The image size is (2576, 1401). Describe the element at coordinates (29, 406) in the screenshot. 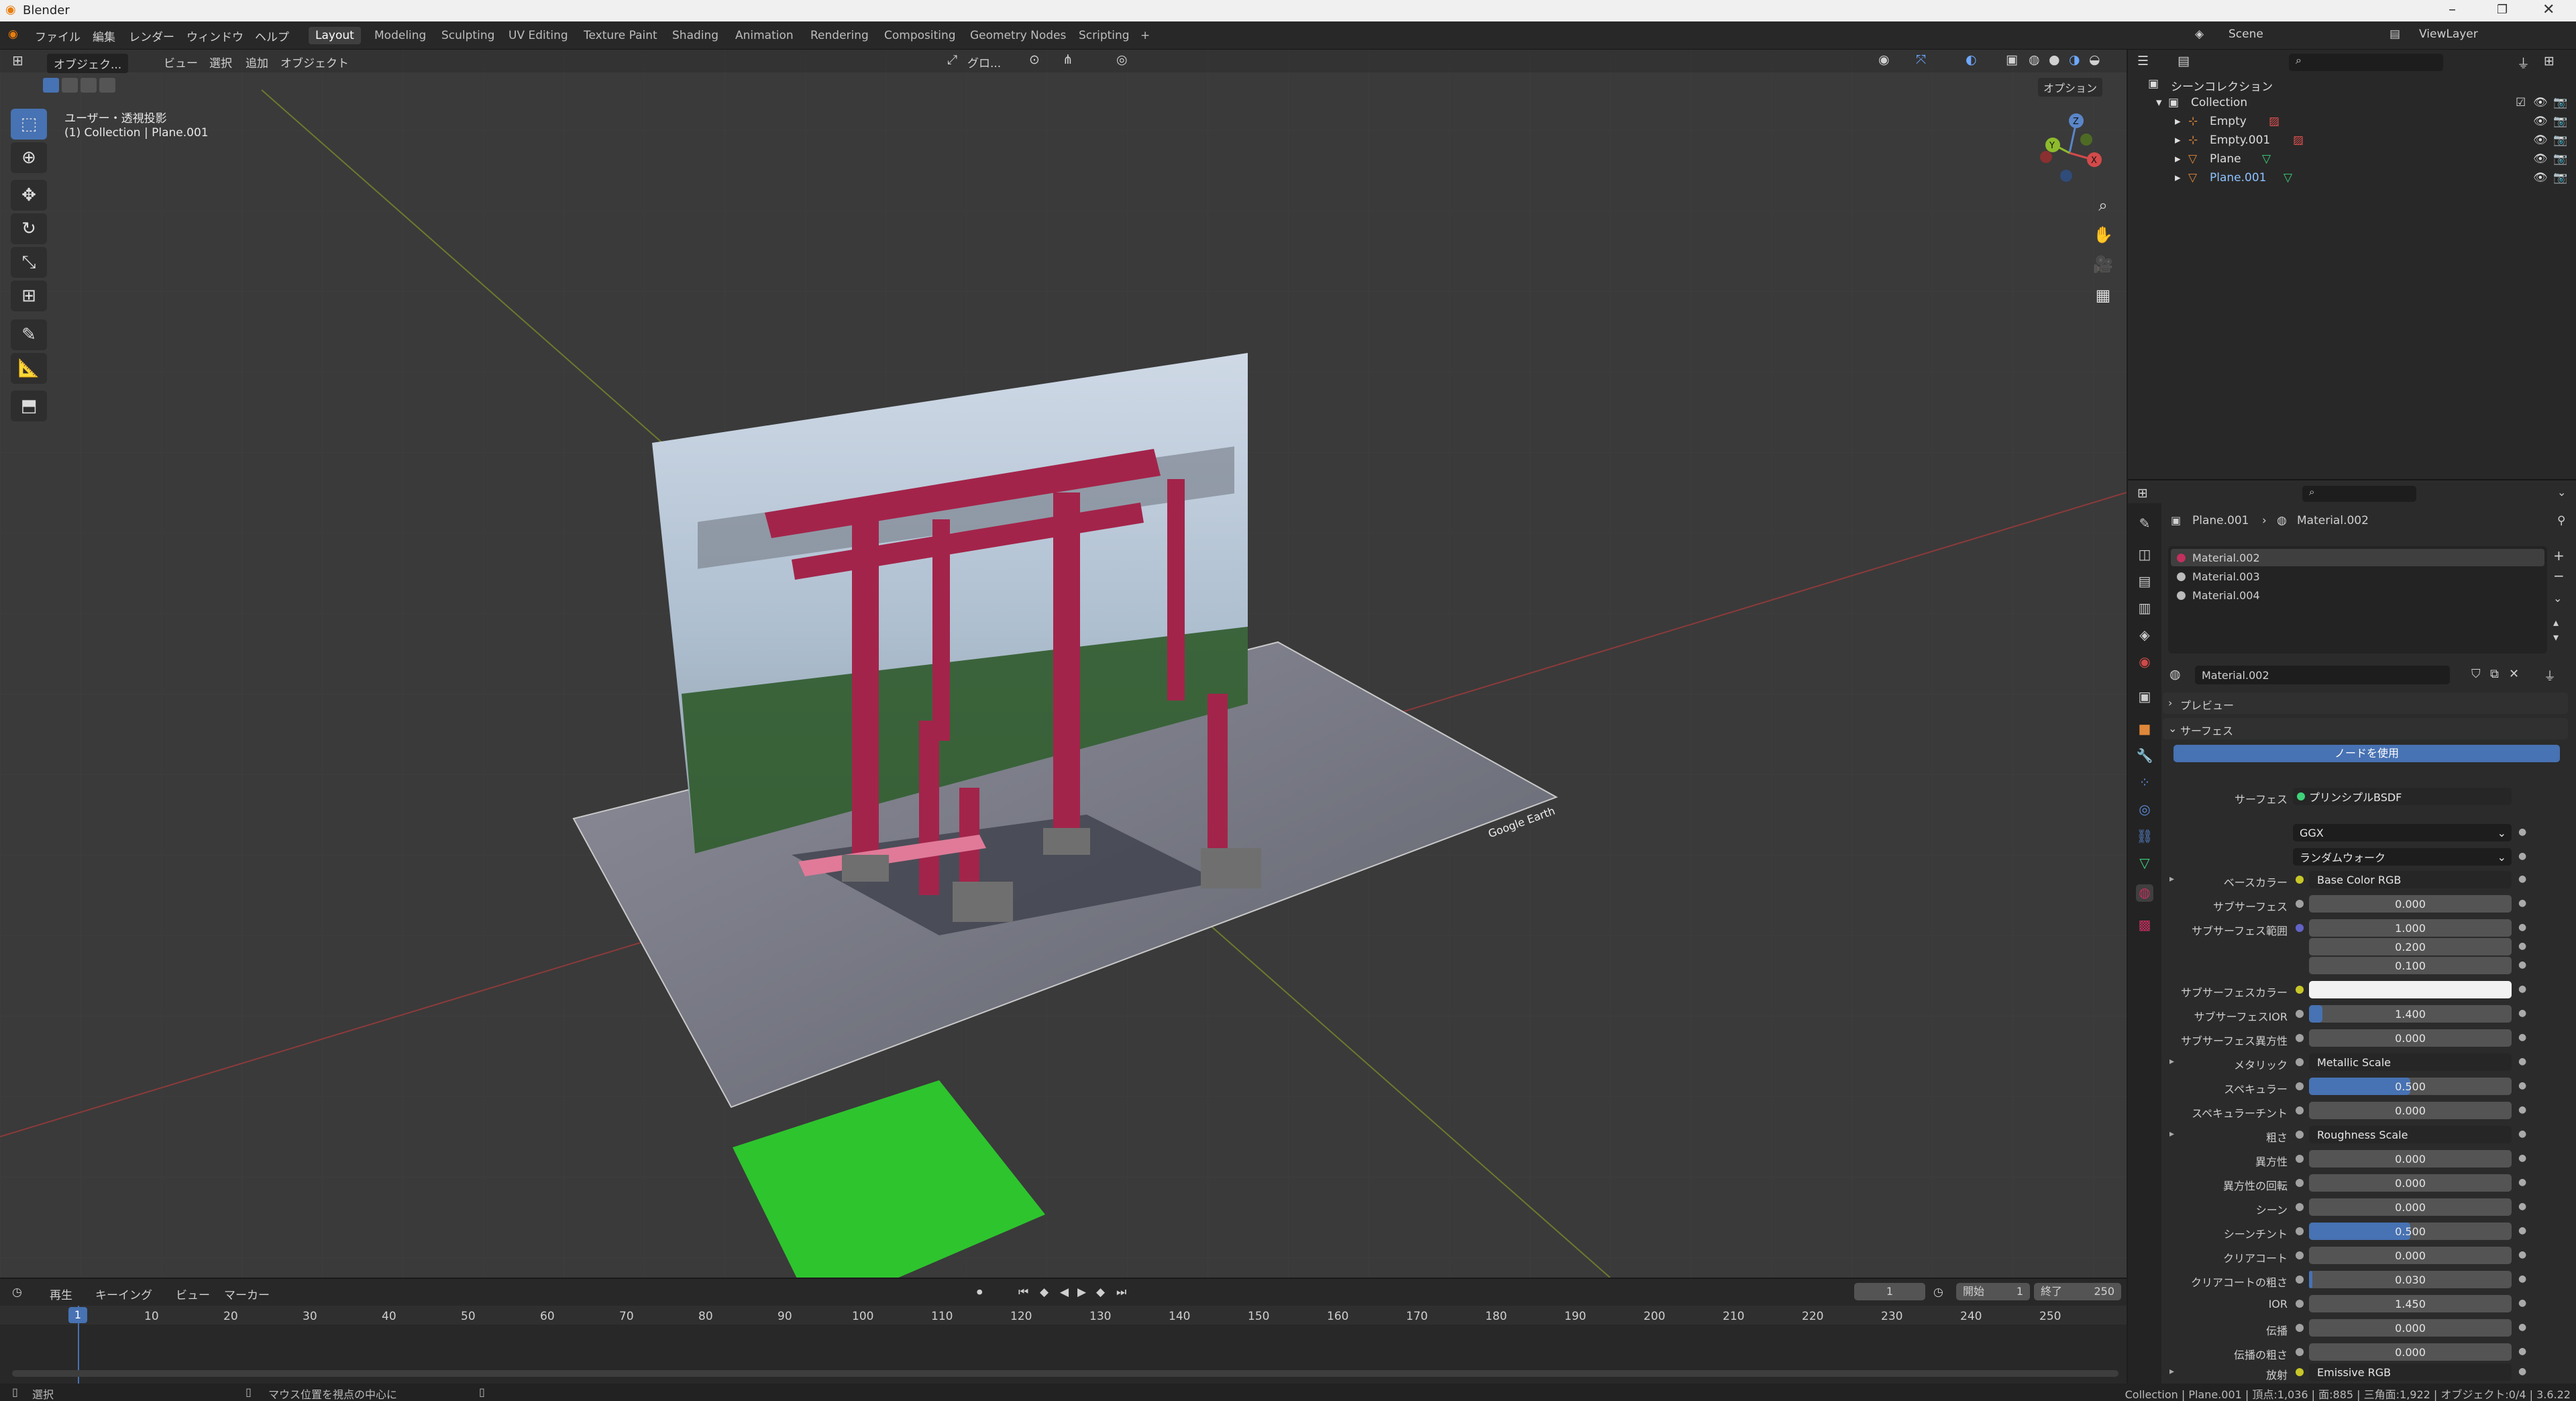

I see `add-cube-tool-icon: ⬒` at that location.